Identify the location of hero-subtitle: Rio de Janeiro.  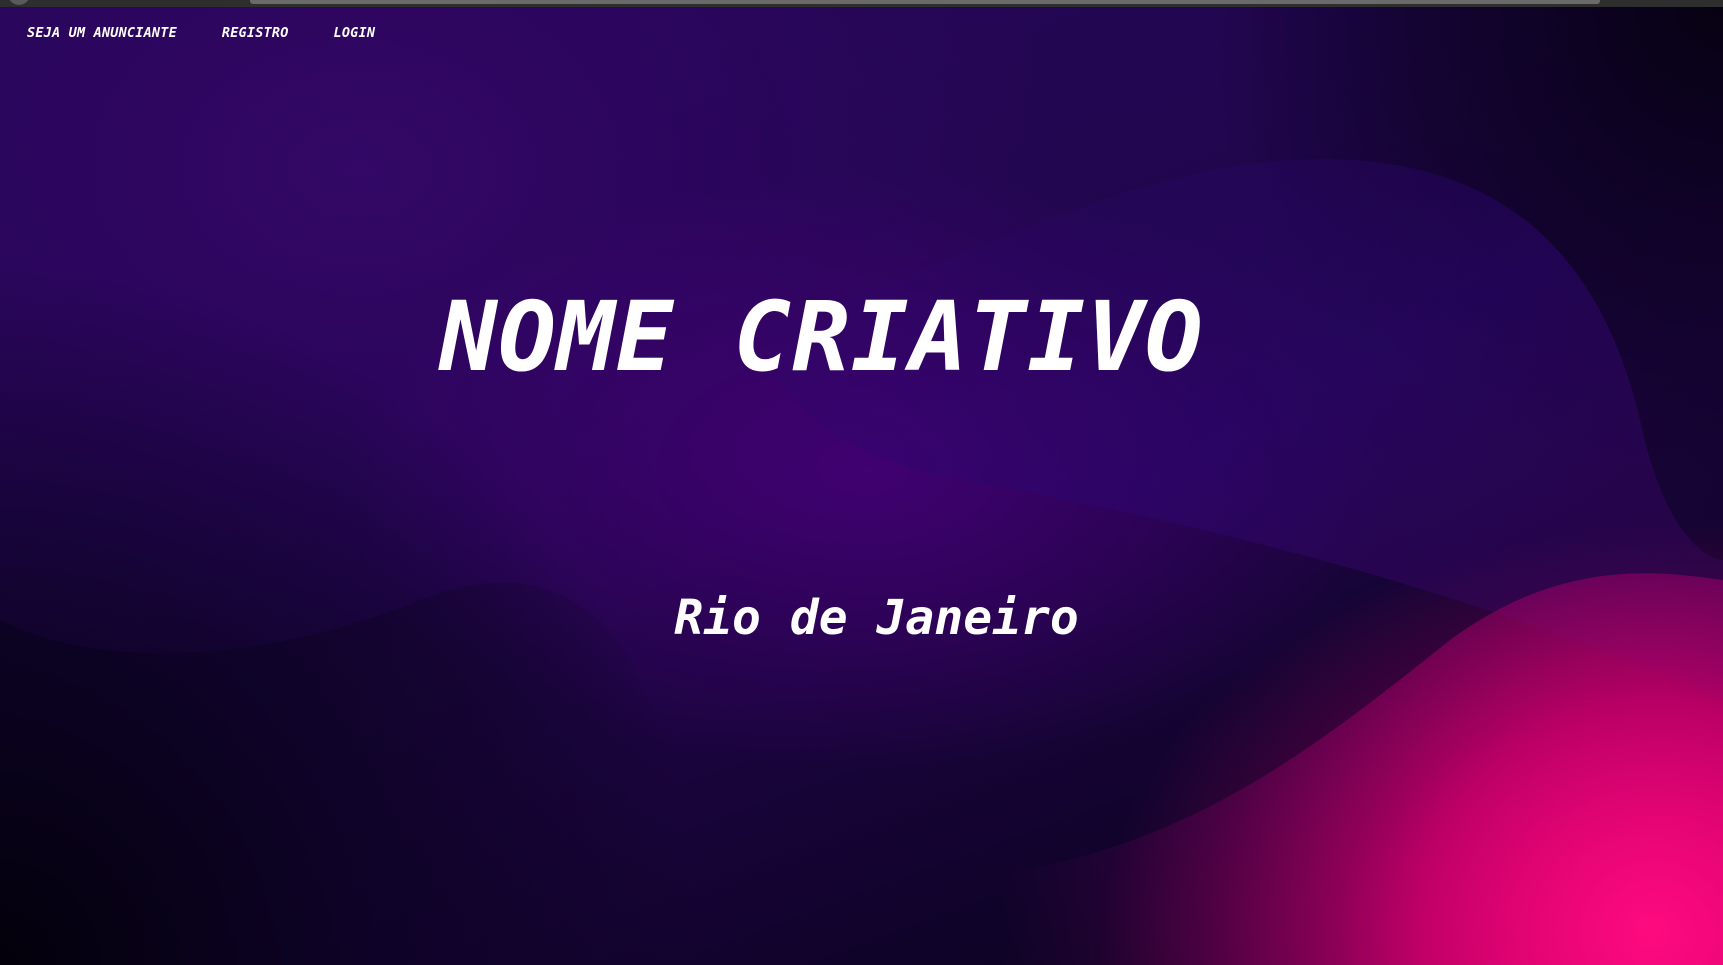
(876, 618).